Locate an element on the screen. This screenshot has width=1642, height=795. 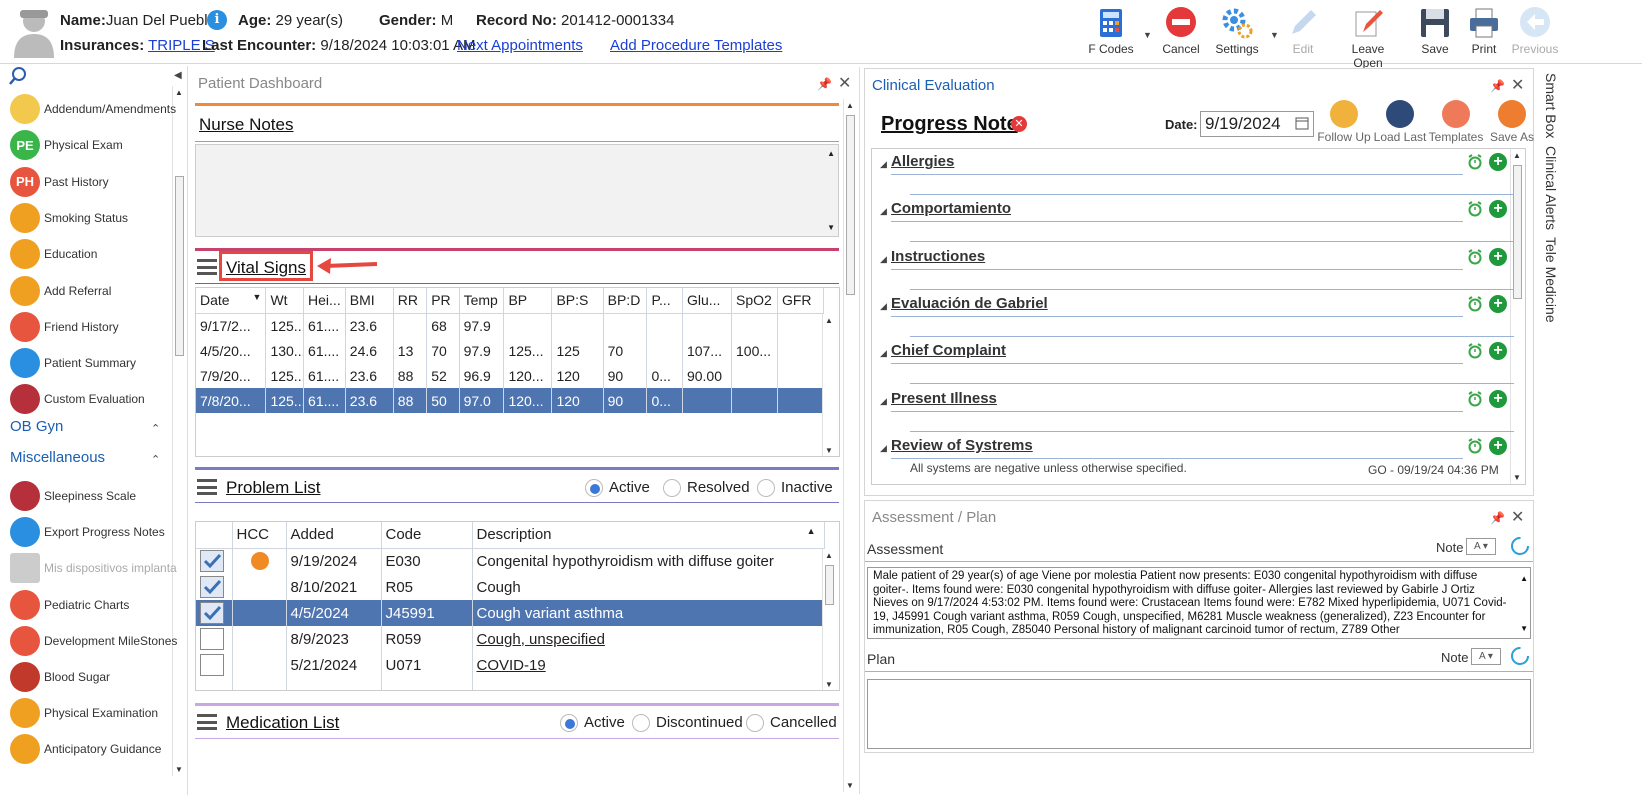
table-row: 9/17/2... 125... 61.... 23.6 68 97.9 is located at coordinates (510, 325).